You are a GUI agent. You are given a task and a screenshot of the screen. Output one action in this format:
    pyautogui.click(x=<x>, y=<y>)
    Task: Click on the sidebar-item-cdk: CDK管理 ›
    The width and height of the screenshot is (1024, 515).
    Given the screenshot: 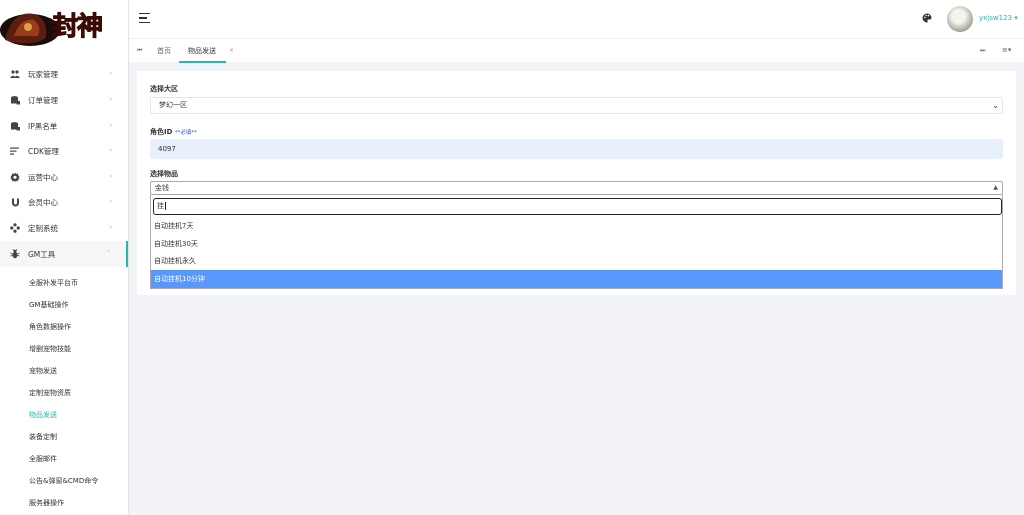 What is the action you would take?
    pyautogui.click(x=64, y=151)
    